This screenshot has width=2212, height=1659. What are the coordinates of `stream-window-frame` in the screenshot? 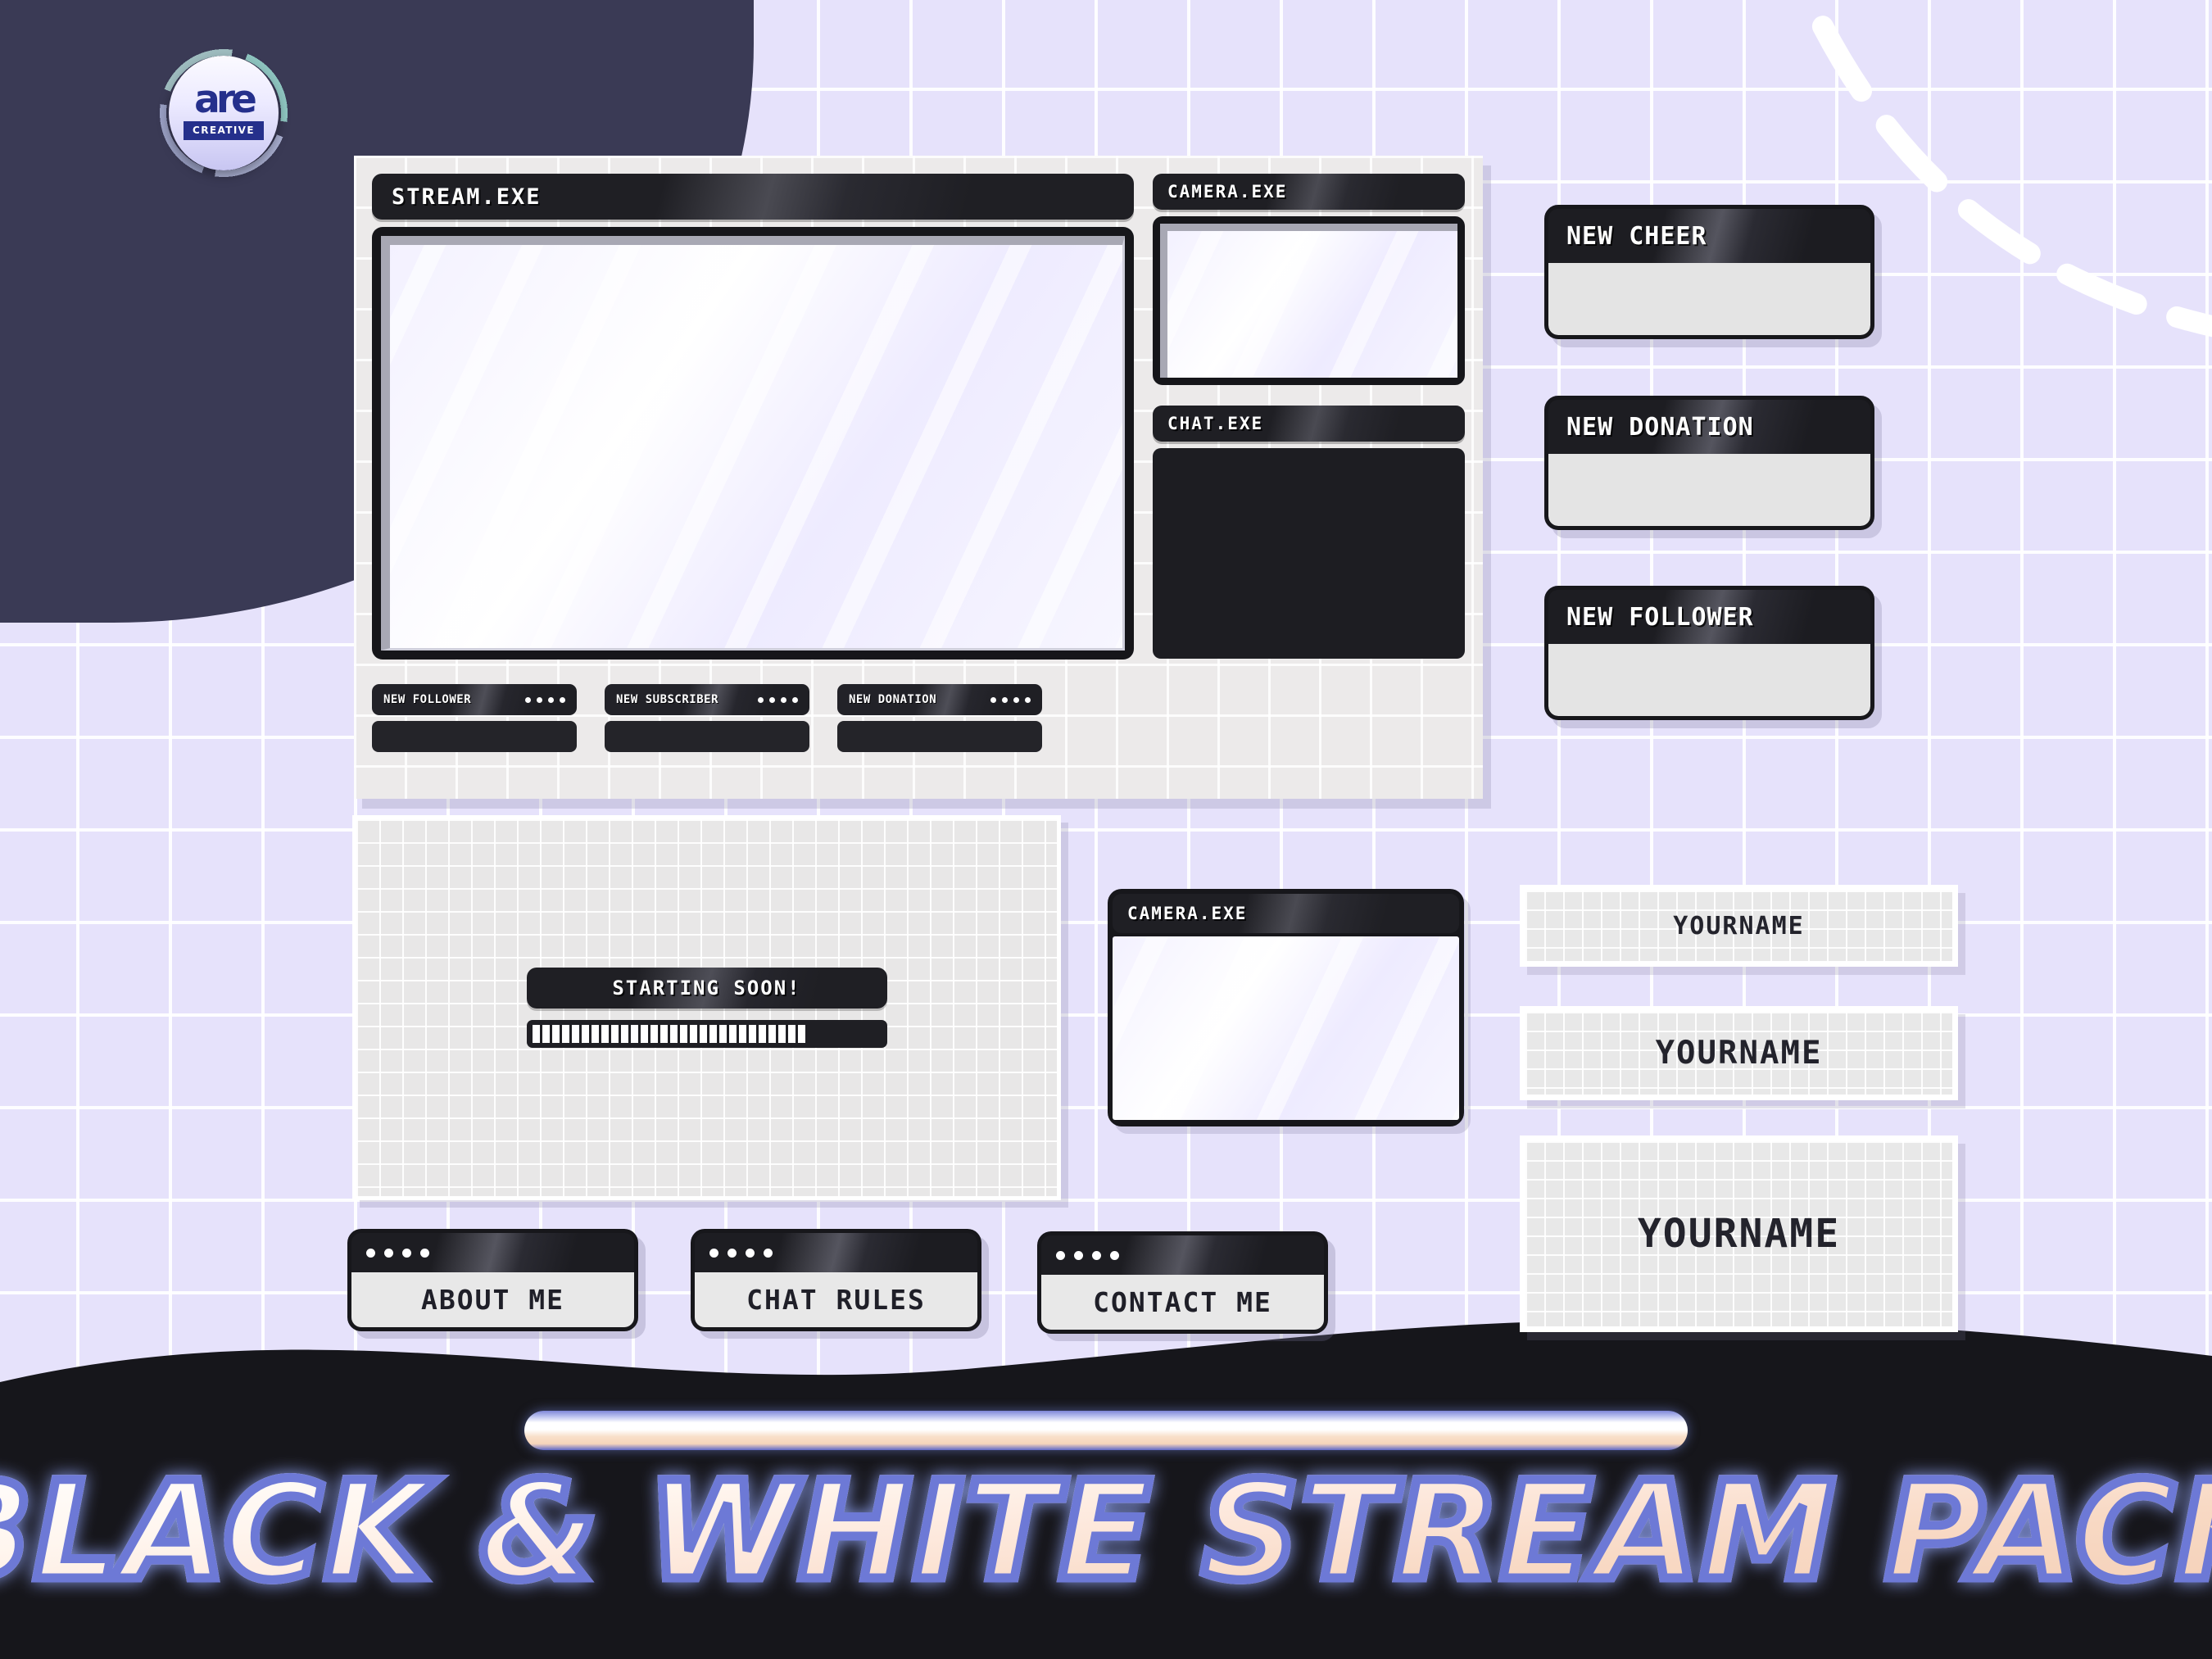 It's located at (753, 443).